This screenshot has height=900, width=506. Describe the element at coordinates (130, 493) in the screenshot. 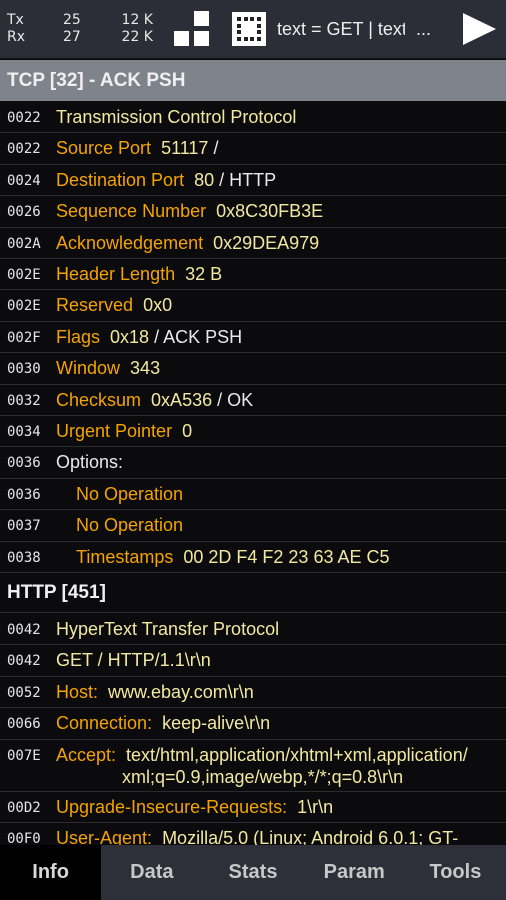

I see `field-name: No Operation` at that location.